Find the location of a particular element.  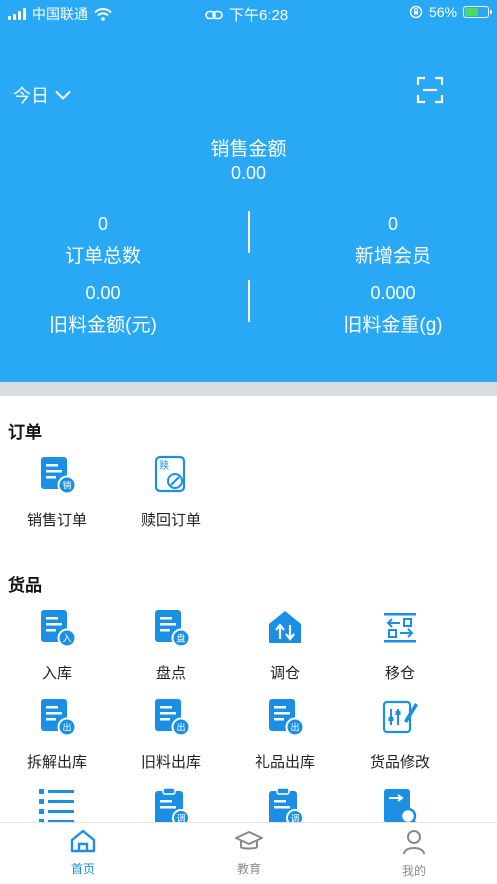

tab-home: 首页 is located at coordinates (83, 853).